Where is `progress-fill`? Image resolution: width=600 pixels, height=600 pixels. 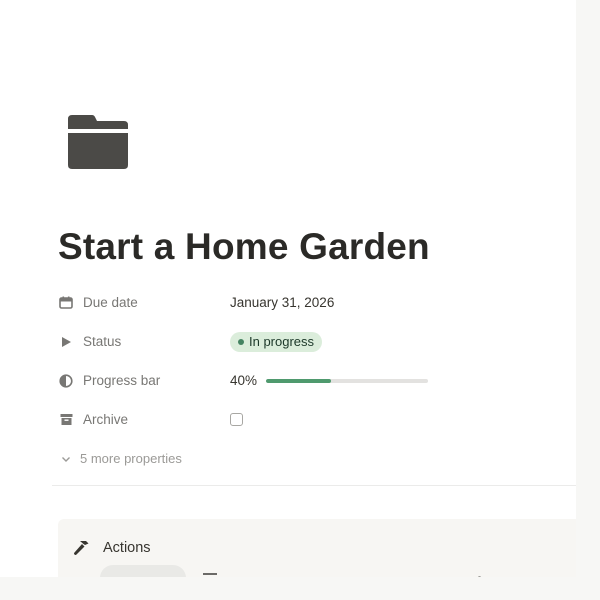
progress-fill is located at coordinates (298, 380).